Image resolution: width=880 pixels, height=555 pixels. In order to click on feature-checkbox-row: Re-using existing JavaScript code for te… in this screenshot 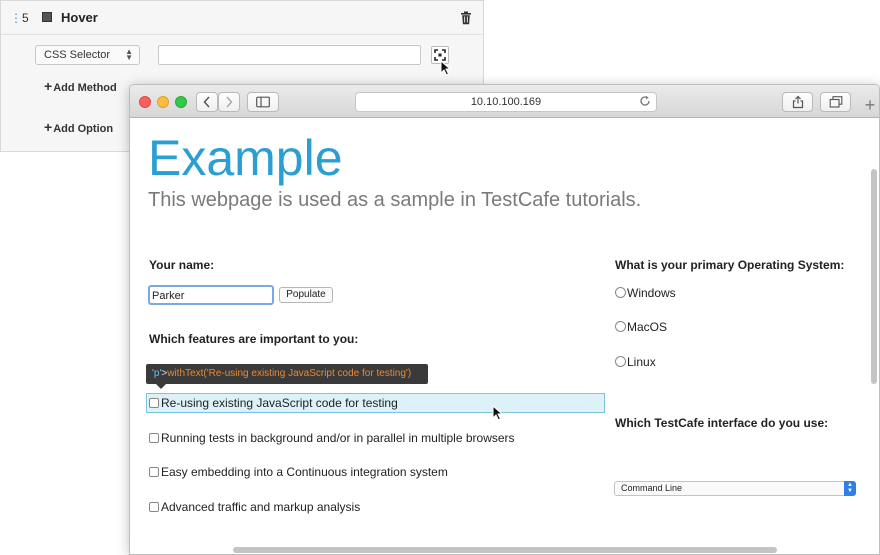, I will do `click(273, 403)`.